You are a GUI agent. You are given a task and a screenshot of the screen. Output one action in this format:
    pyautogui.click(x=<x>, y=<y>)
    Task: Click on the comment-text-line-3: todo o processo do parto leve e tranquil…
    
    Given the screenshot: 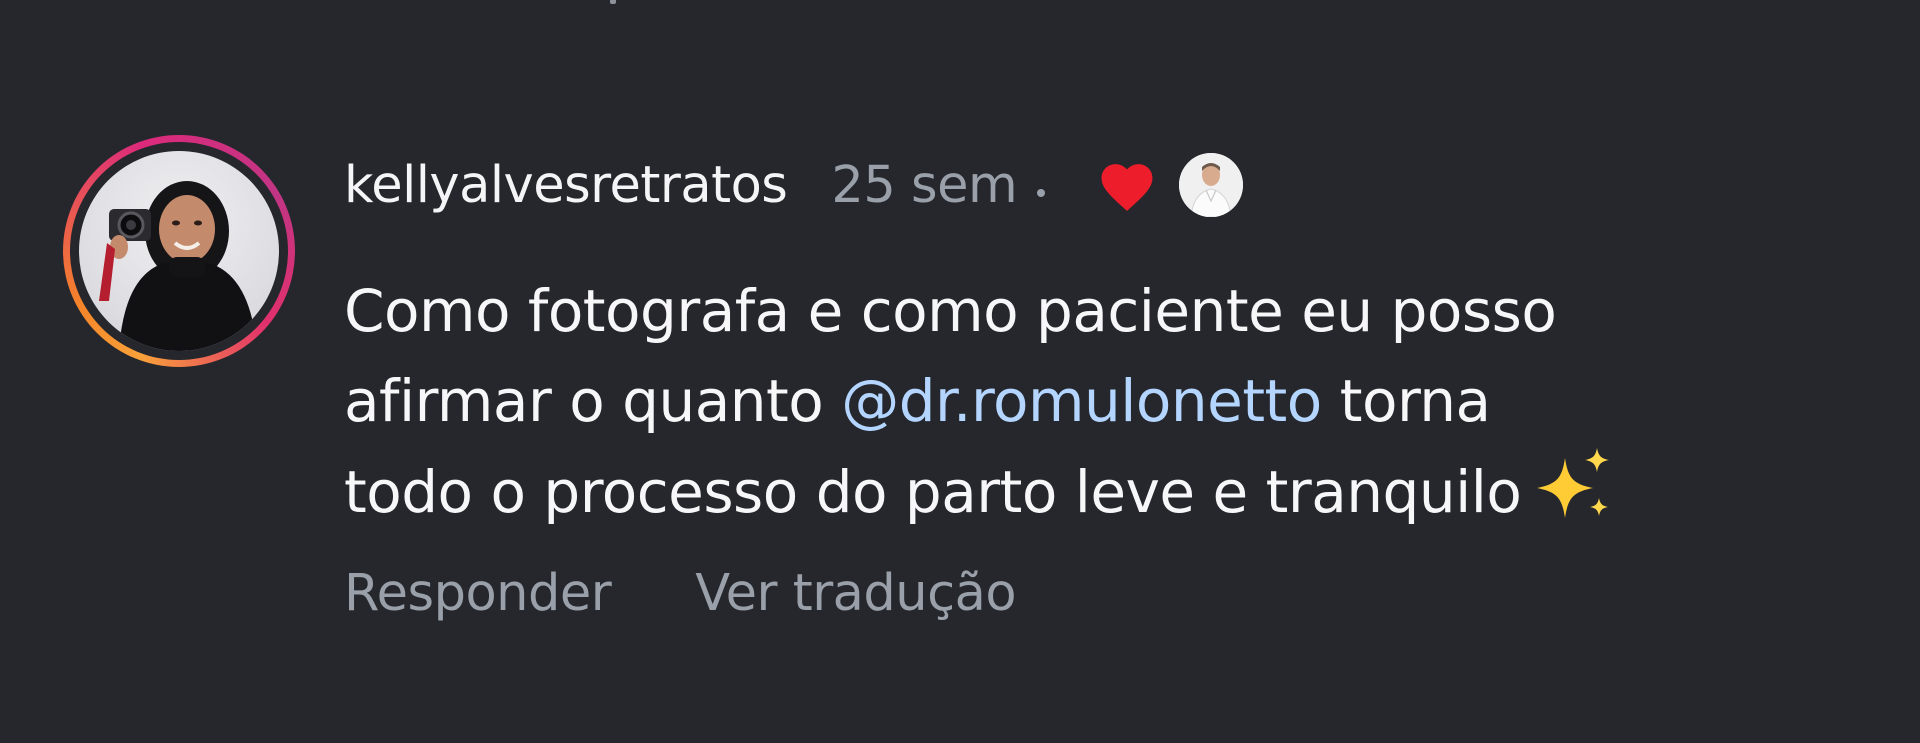 What is the action you would take?
    pyautogui.click(x=1124, y=498)
    